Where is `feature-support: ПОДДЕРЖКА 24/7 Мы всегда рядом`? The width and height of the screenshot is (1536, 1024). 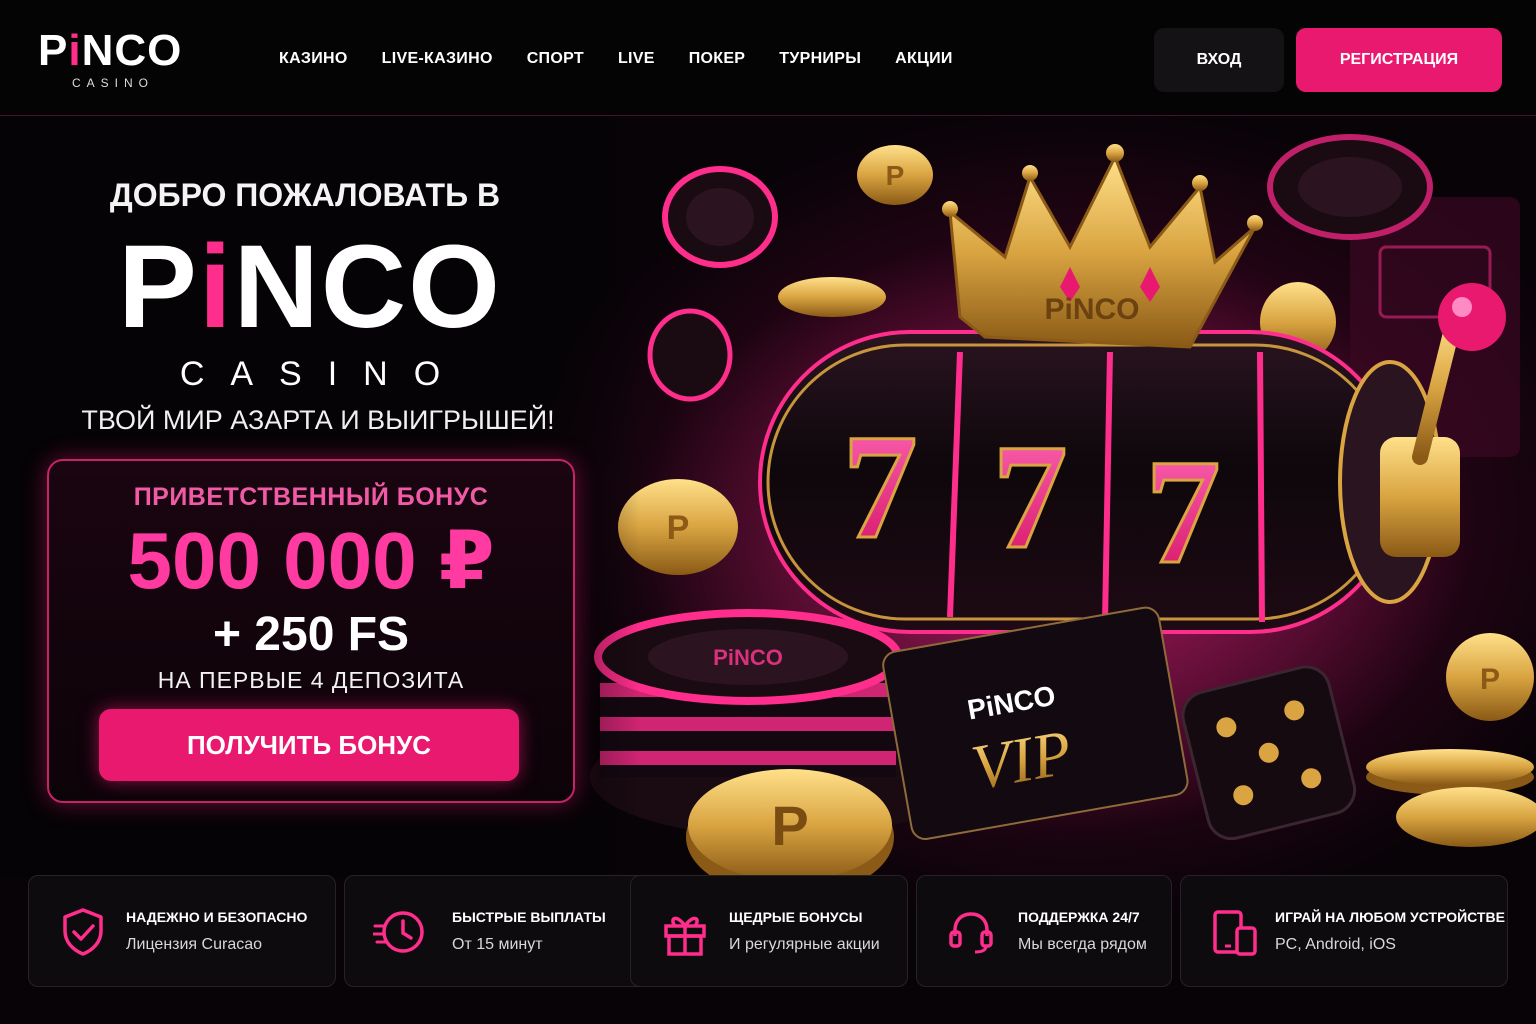 feature-support: ПОДДЕРЖКА 24/7 Мы всегда рядом is located at coordinates (1044, 931).